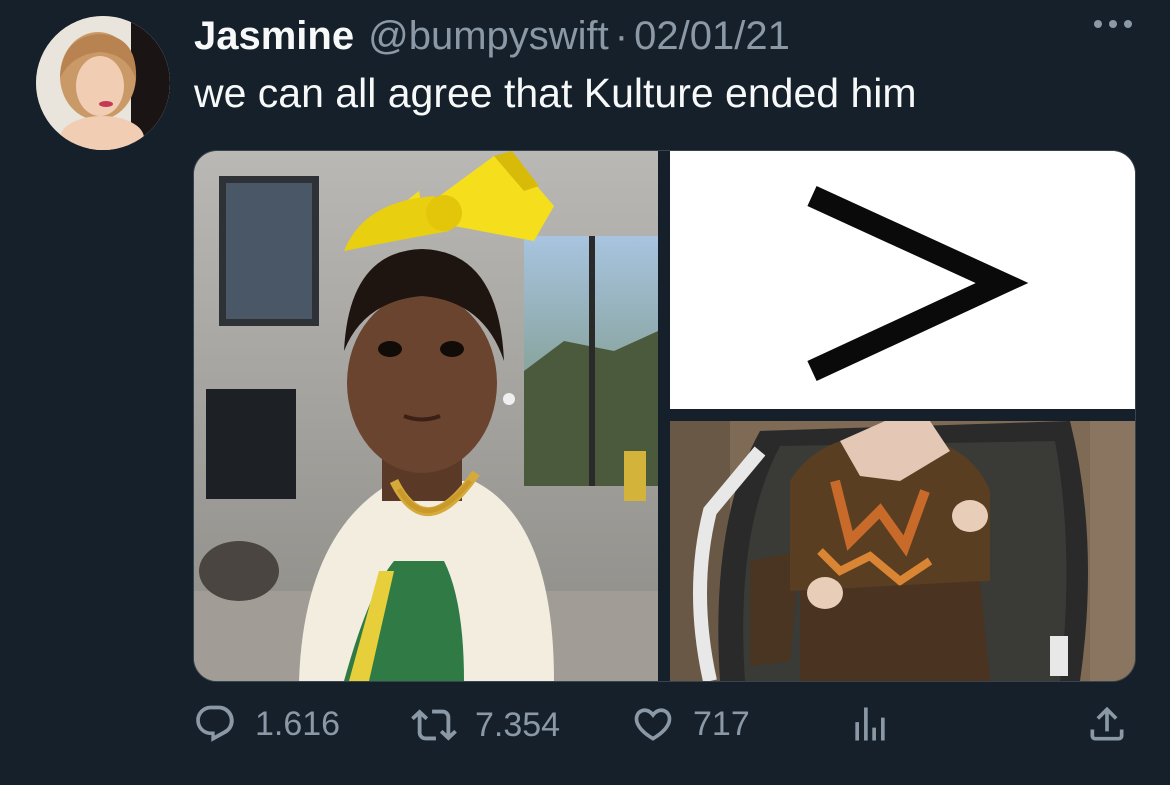 The width and height of the screenshot is (1170, 785). I want to click on photo-baby-in-bouncer-icon, so click(902, 551).